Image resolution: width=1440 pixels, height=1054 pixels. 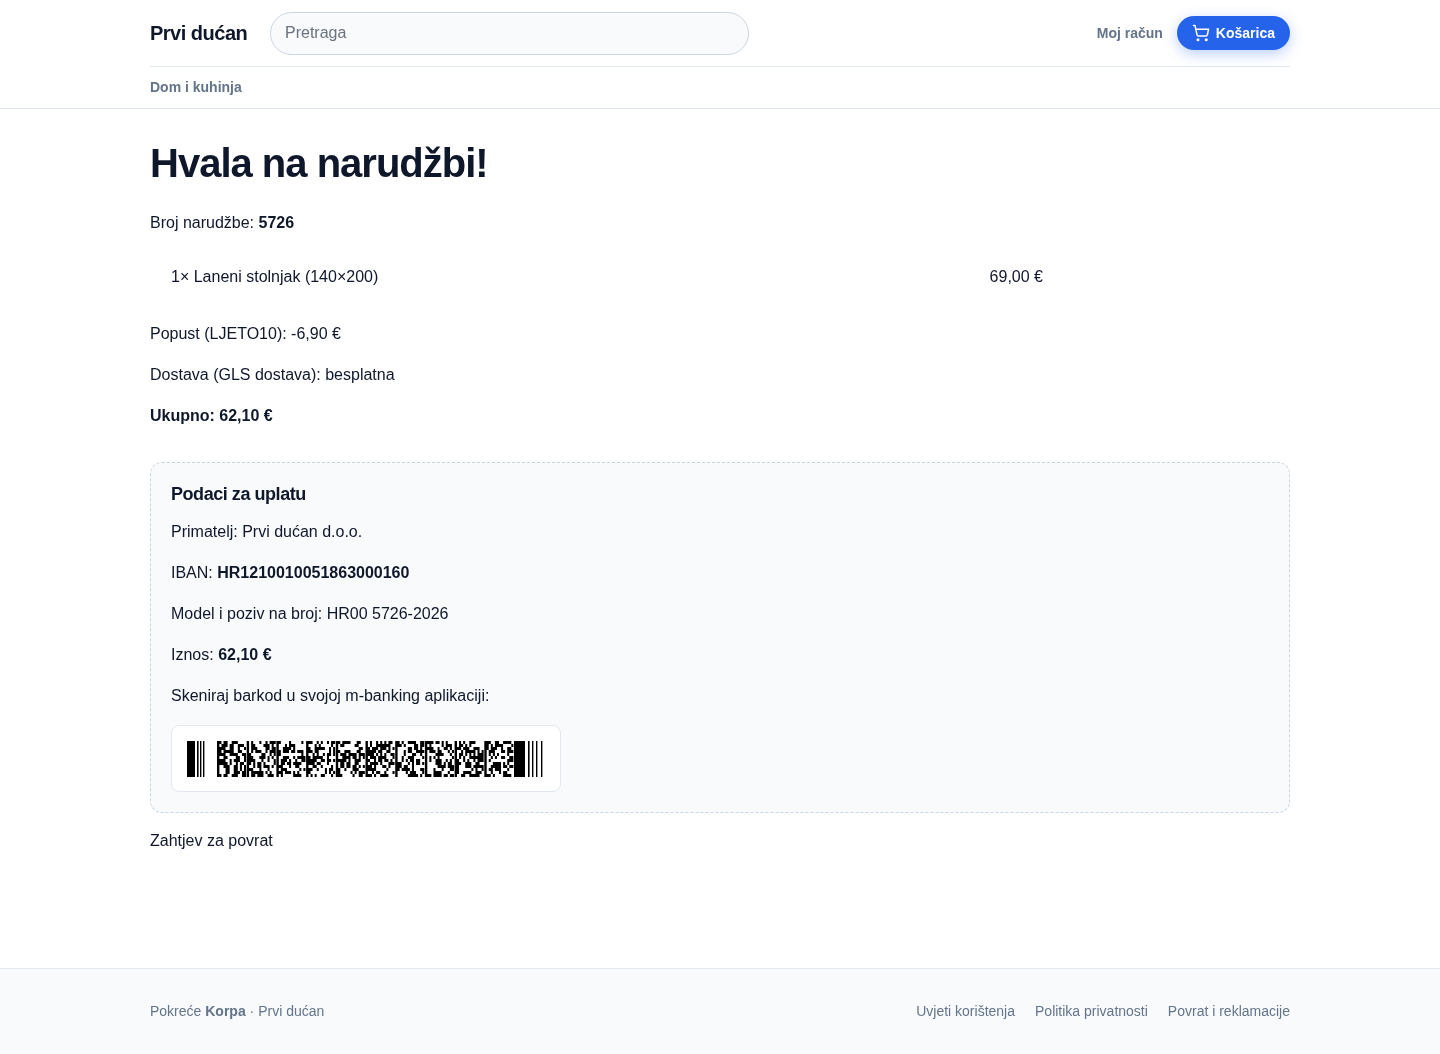 I want to click on payment-detail: IBAN: HR1210010051863000160, so click(x=291, y=573).